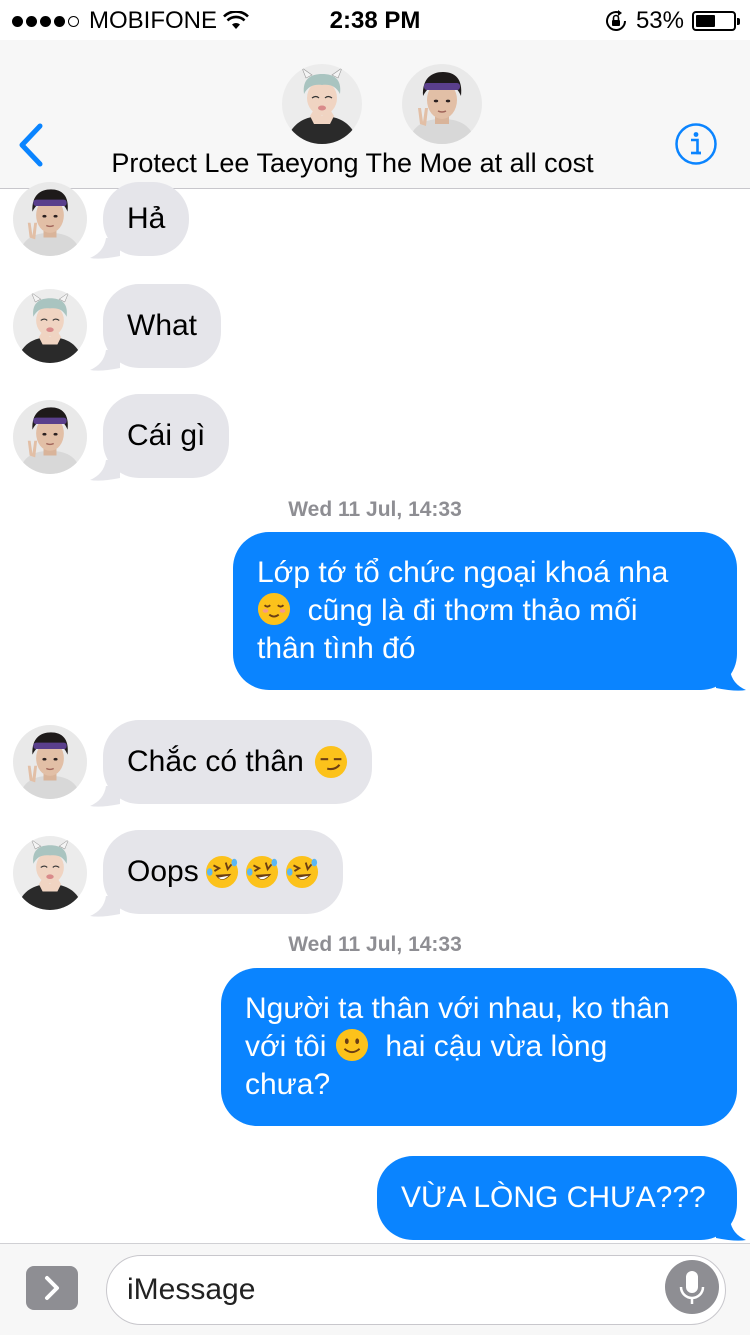  I want to click on message-text: What, so click(162, 325).